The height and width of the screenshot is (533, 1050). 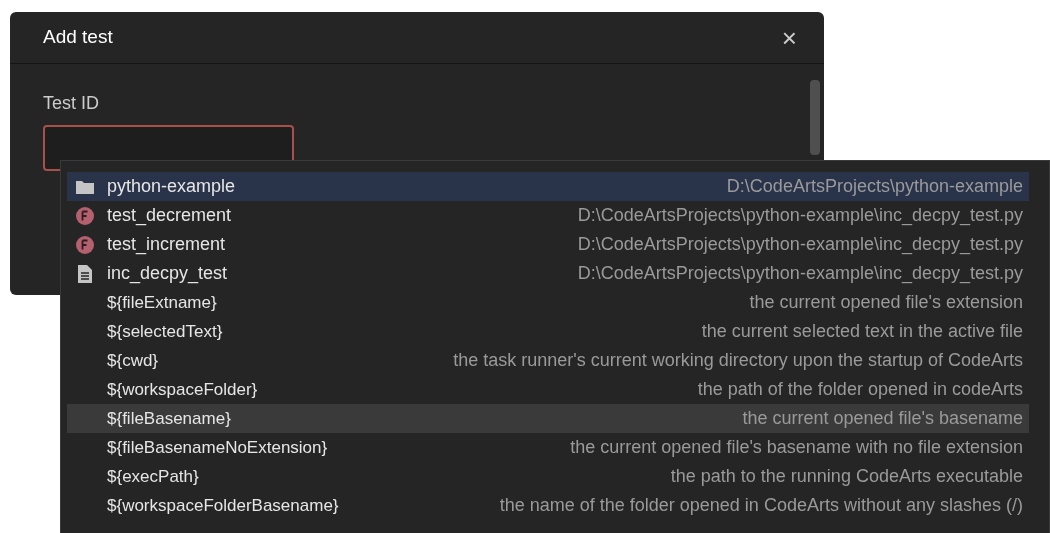 What do you see at coordinates (162, 302) in the screenshot?
I see `suggestion-label: ${fileExtname}` at bounding box center [162, 302].